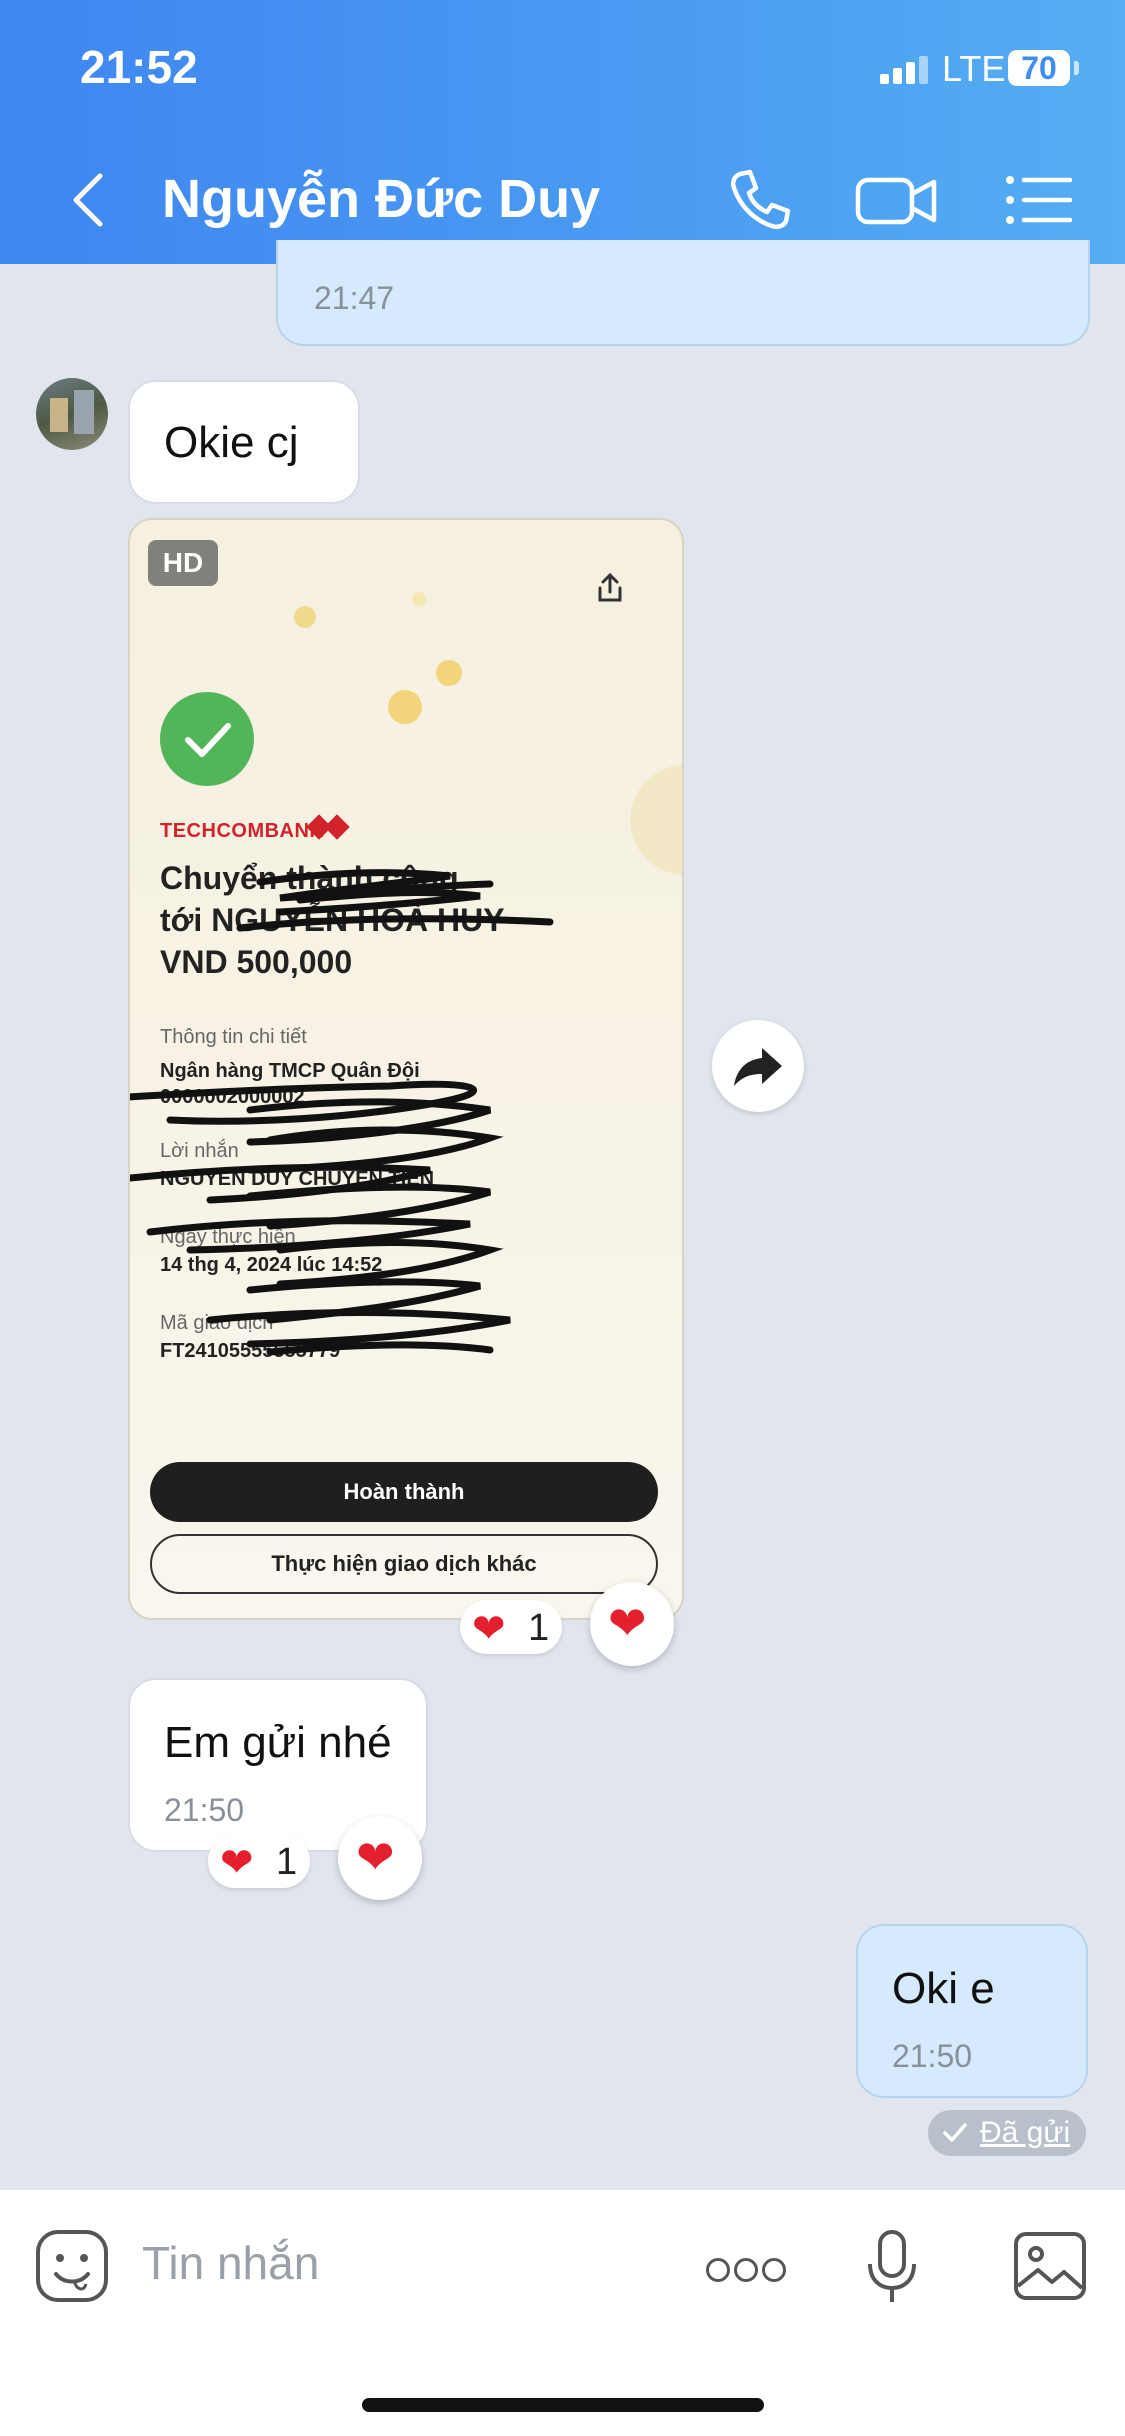  I want to click on message-text: Oki e, so click(943, 1988).